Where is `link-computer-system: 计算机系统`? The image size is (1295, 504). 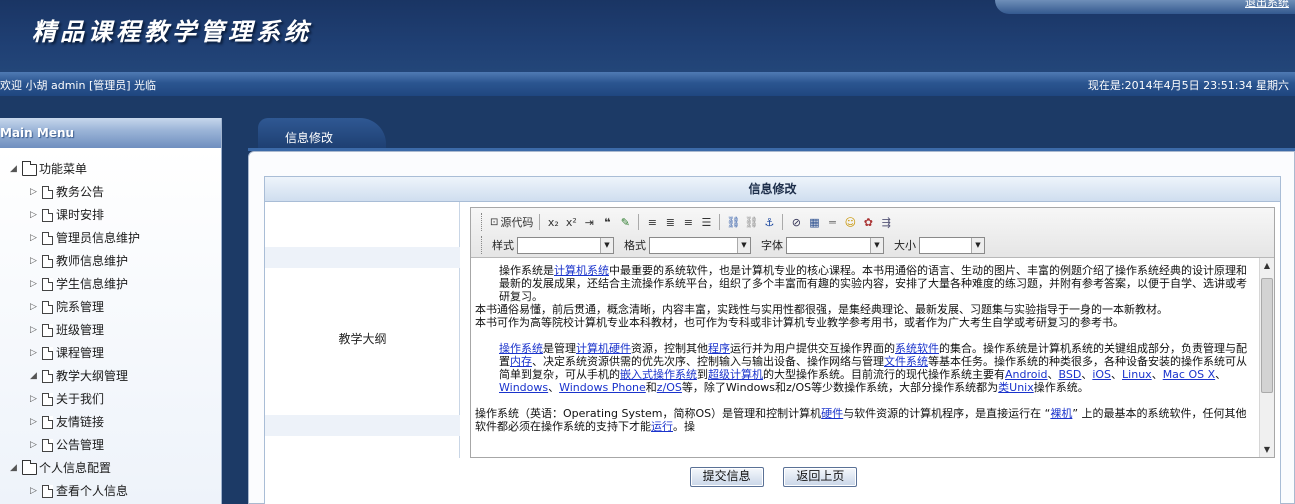
link-computer-system: 计算机系统 is located at coordinates (581, 270).